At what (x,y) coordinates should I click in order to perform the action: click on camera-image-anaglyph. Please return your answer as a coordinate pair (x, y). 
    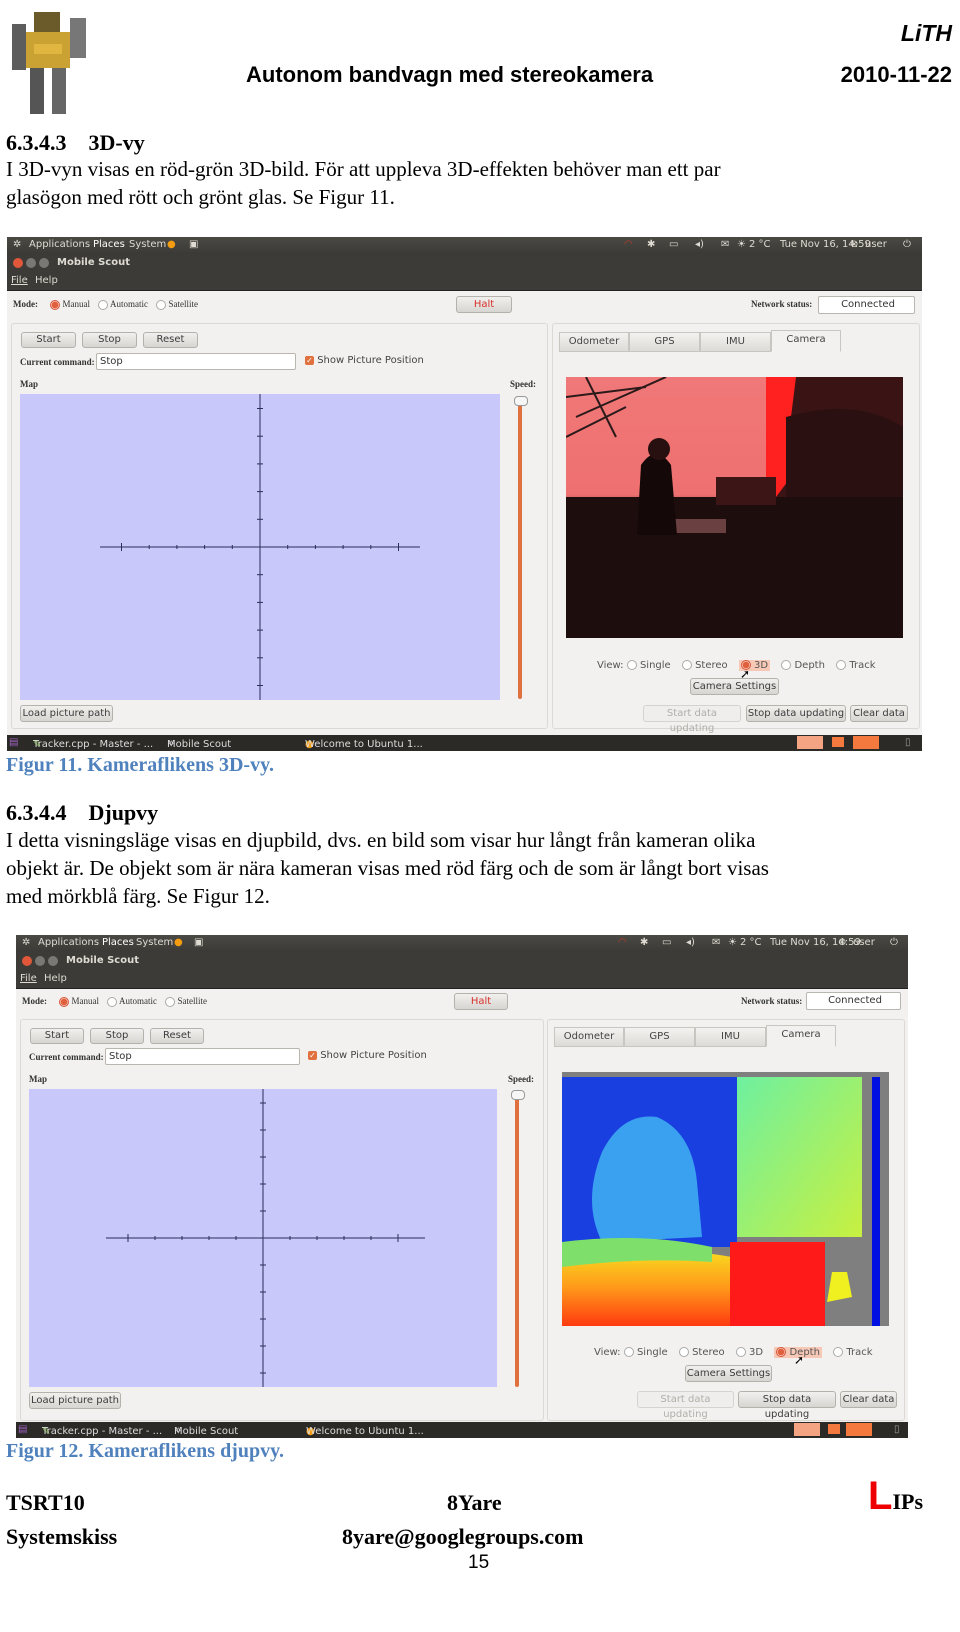
    Looking at the image, I should click on (734, 507).